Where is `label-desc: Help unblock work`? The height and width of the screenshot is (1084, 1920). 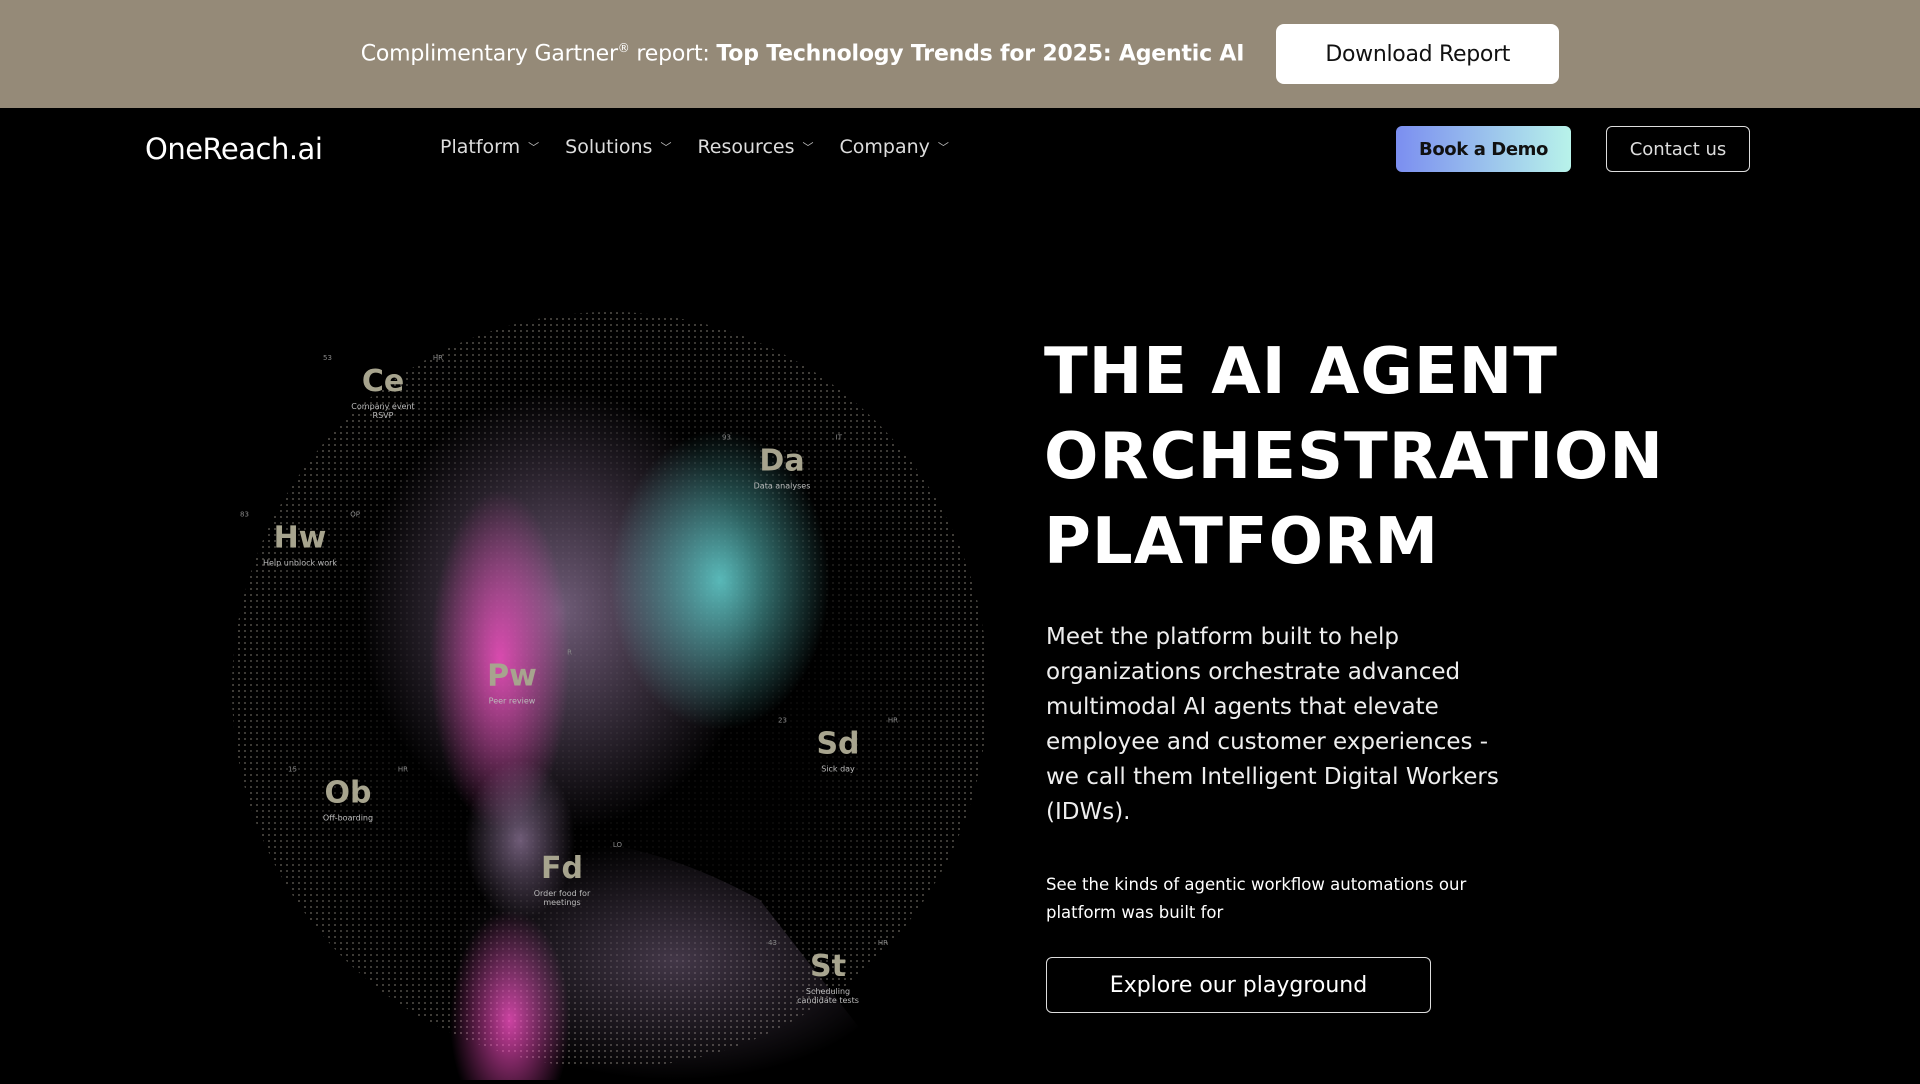 label-desc: Help unblock work is located at coordinates (300, 563).